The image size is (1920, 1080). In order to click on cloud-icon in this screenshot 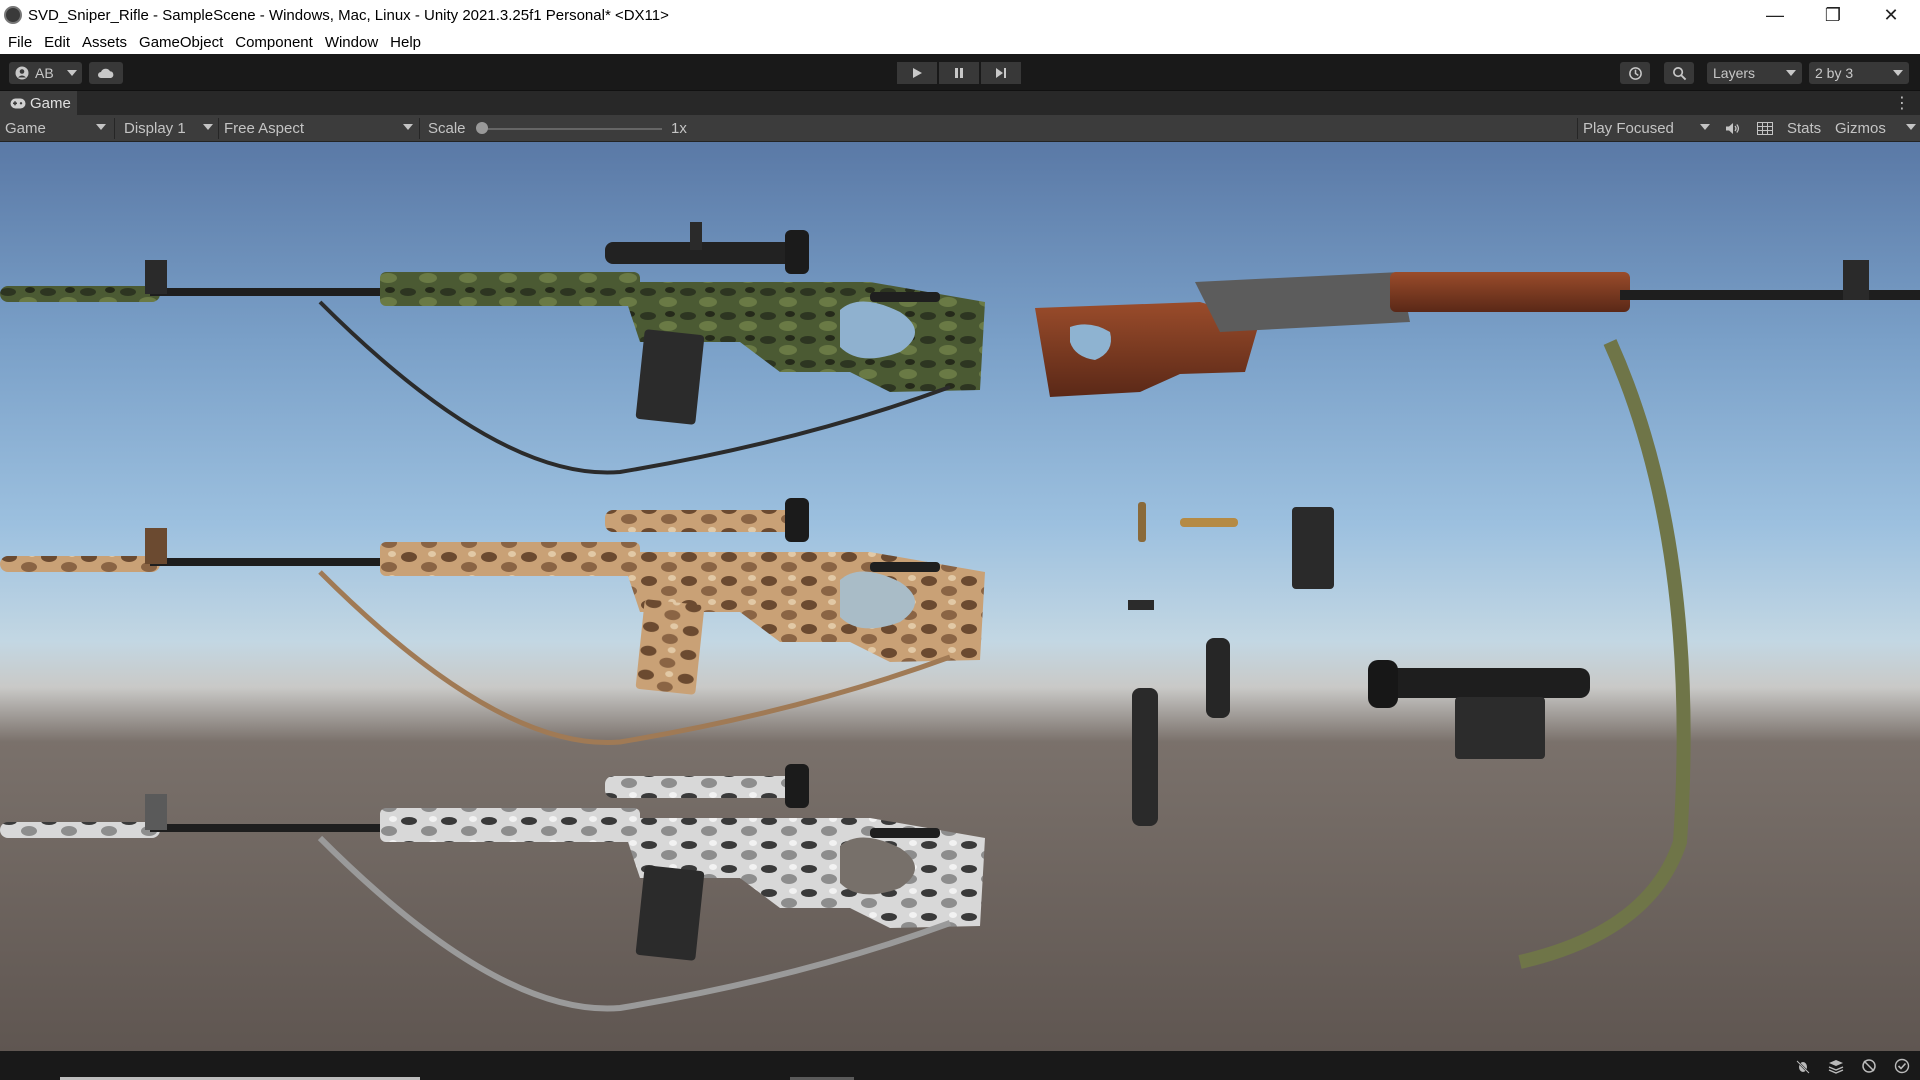, I will do `click(106, 73)`.